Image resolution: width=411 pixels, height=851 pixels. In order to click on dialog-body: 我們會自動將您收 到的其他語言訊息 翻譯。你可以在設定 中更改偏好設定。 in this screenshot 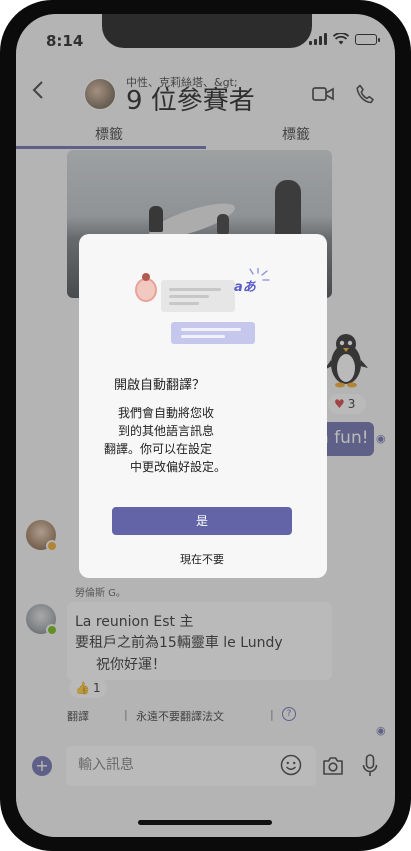, I will do `click(184, 440)`.